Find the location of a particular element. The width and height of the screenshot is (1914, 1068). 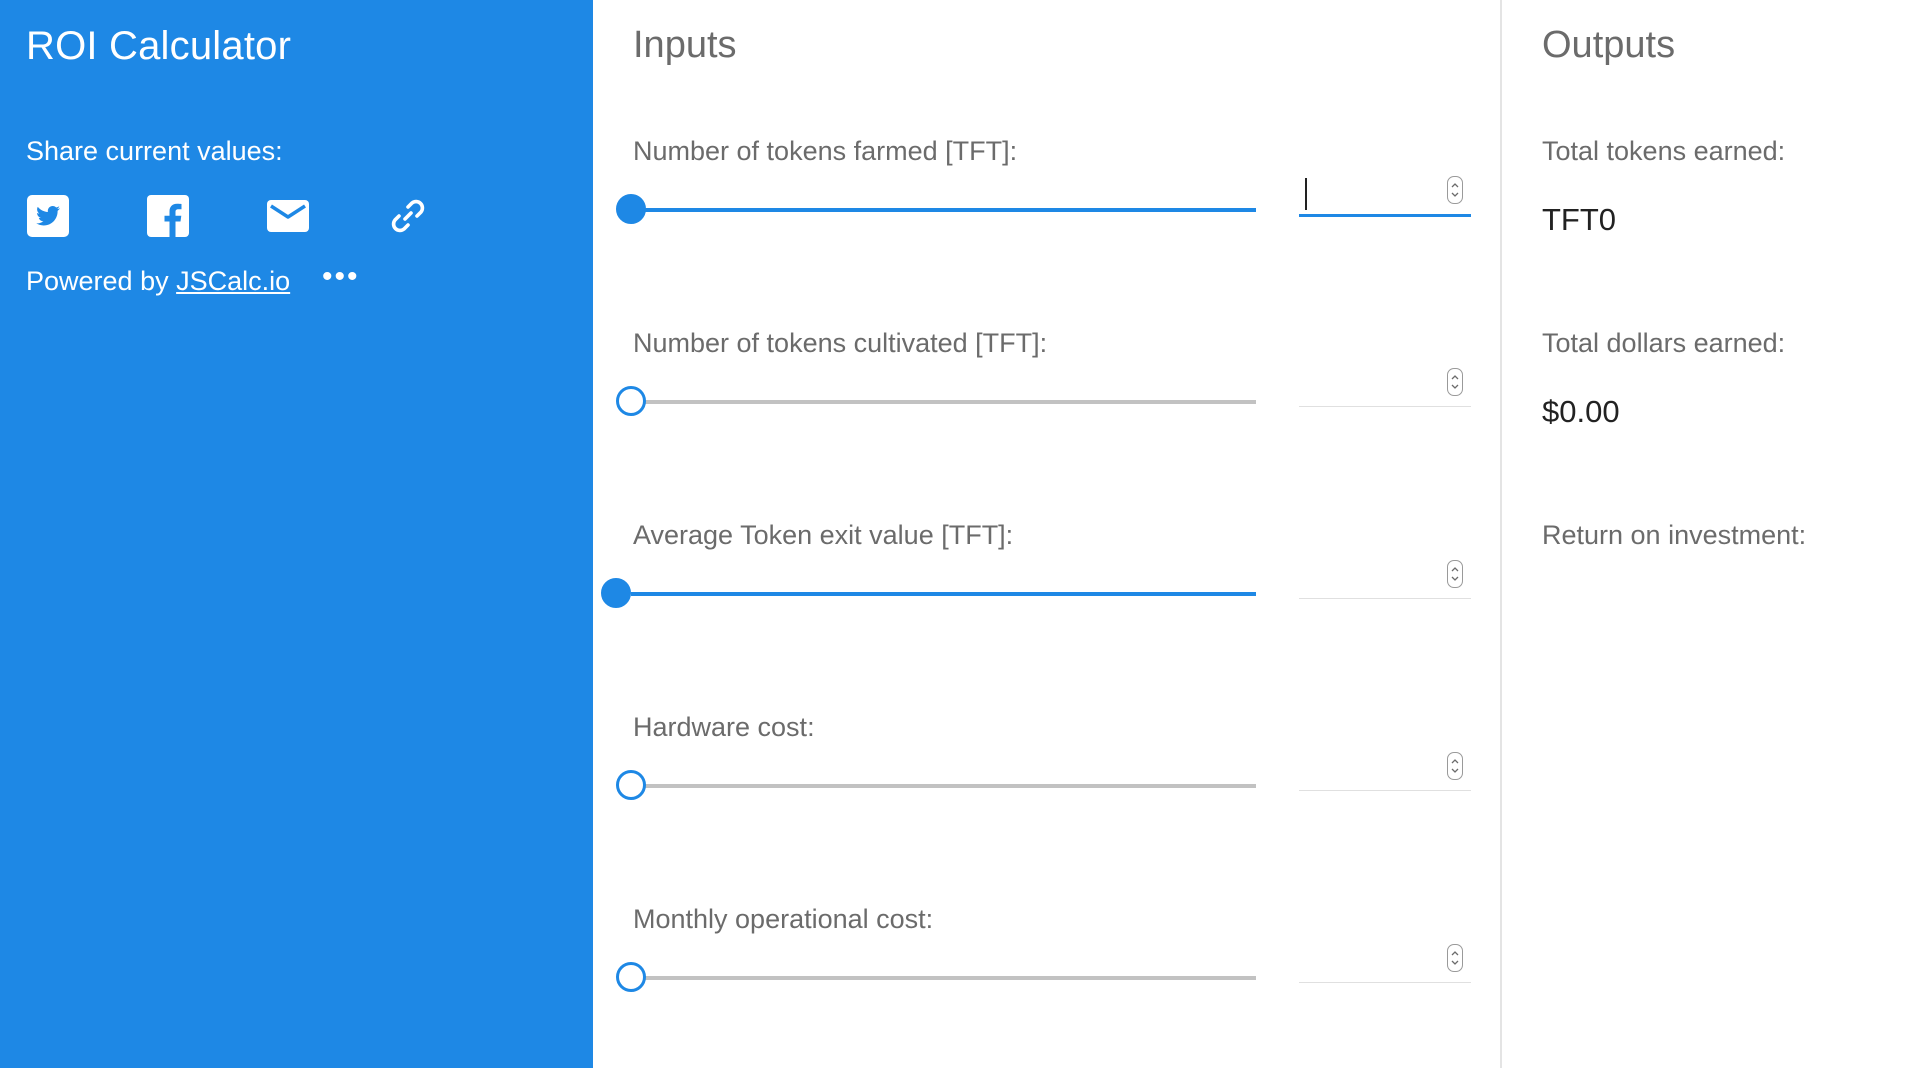

more-options-icon: ••• is located at coordinates (341, 277).